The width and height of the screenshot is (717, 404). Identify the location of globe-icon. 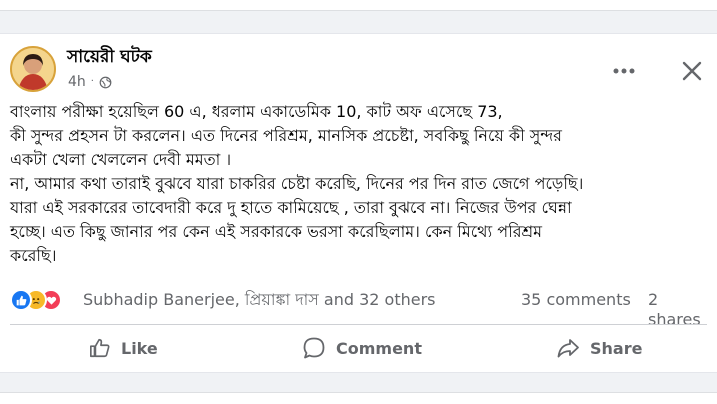
(105, 82).